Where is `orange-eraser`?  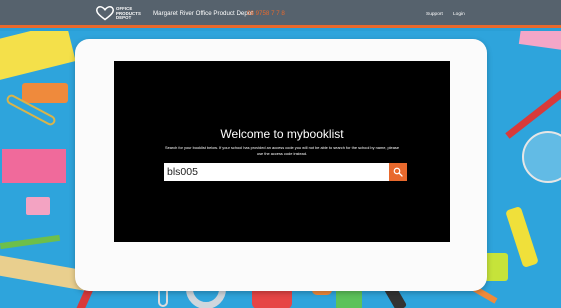 orange-eraser is located at coordinates (45, 93).